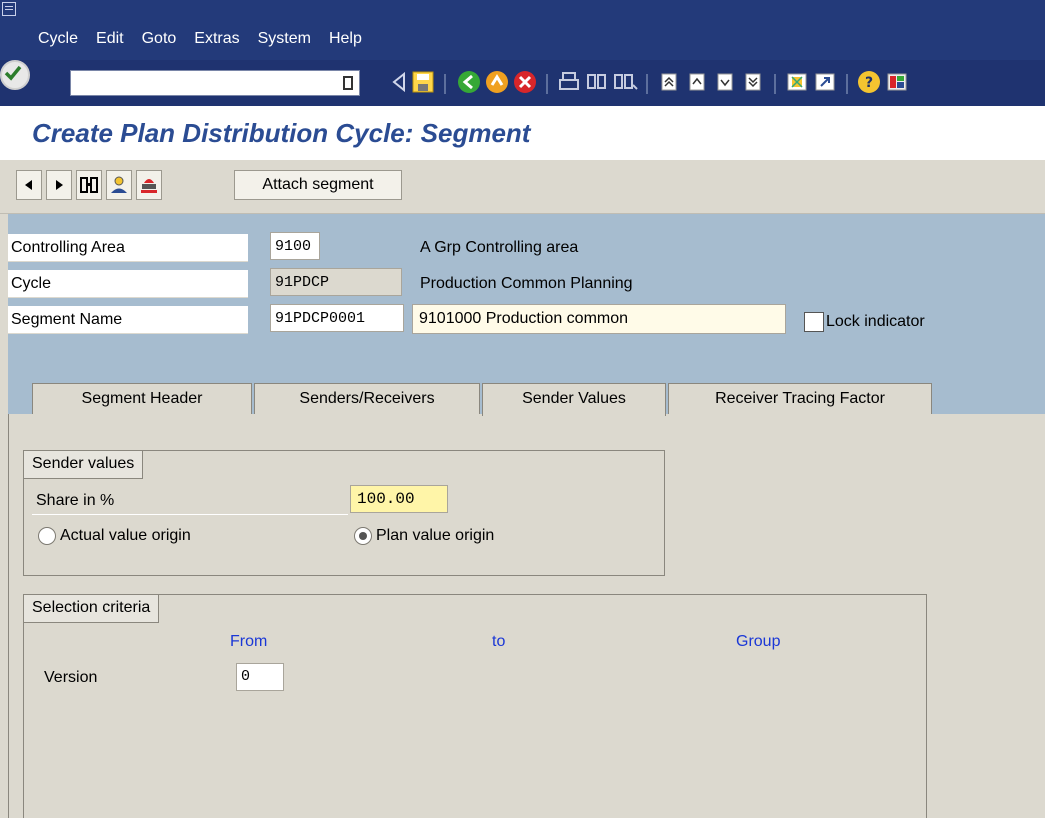 This screenshot has height=818, width=1045. I want to click on group-column-header: Group, so click(758, 641).